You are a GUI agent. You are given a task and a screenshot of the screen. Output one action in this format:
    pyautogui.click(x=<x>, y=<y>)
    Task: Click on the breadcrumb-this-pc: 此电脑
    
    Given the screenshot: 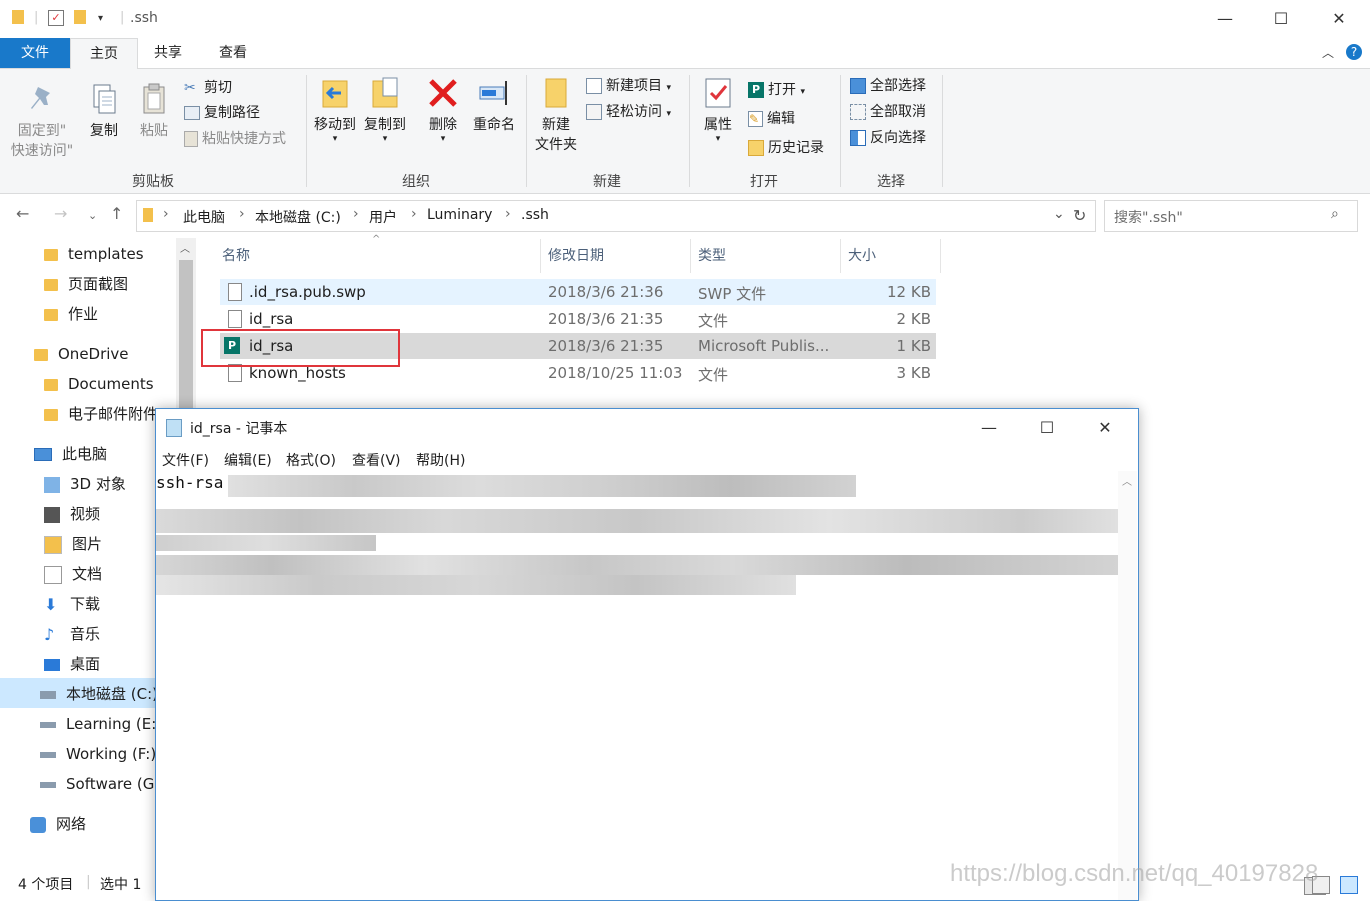 What is the action you would take?
    pyautogui.click(x=204, y=217)
    